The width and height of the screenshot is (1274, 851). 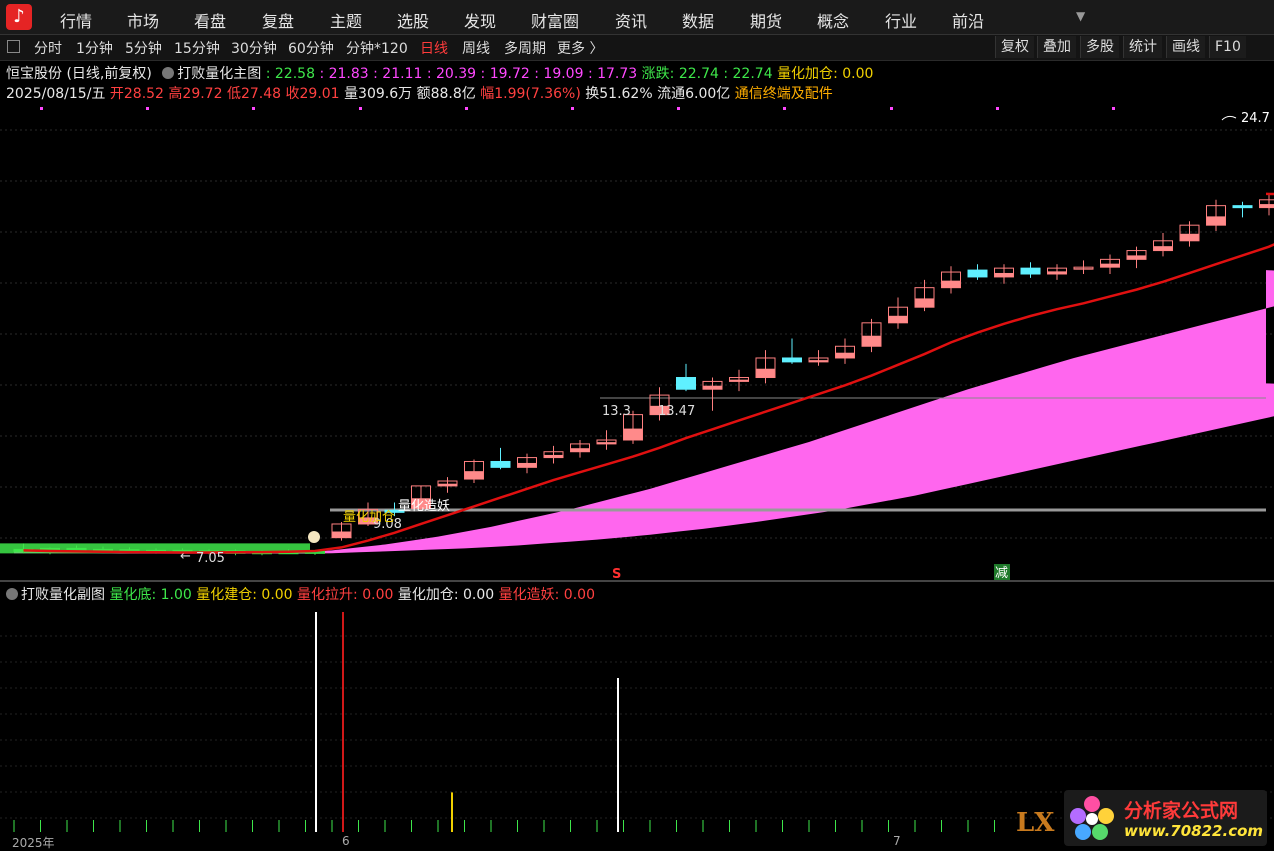 What do you see at coordinates (424, 506) in the screenshot?
I see `demon-tag: 量化造妖` at bounding box center [424, 506].